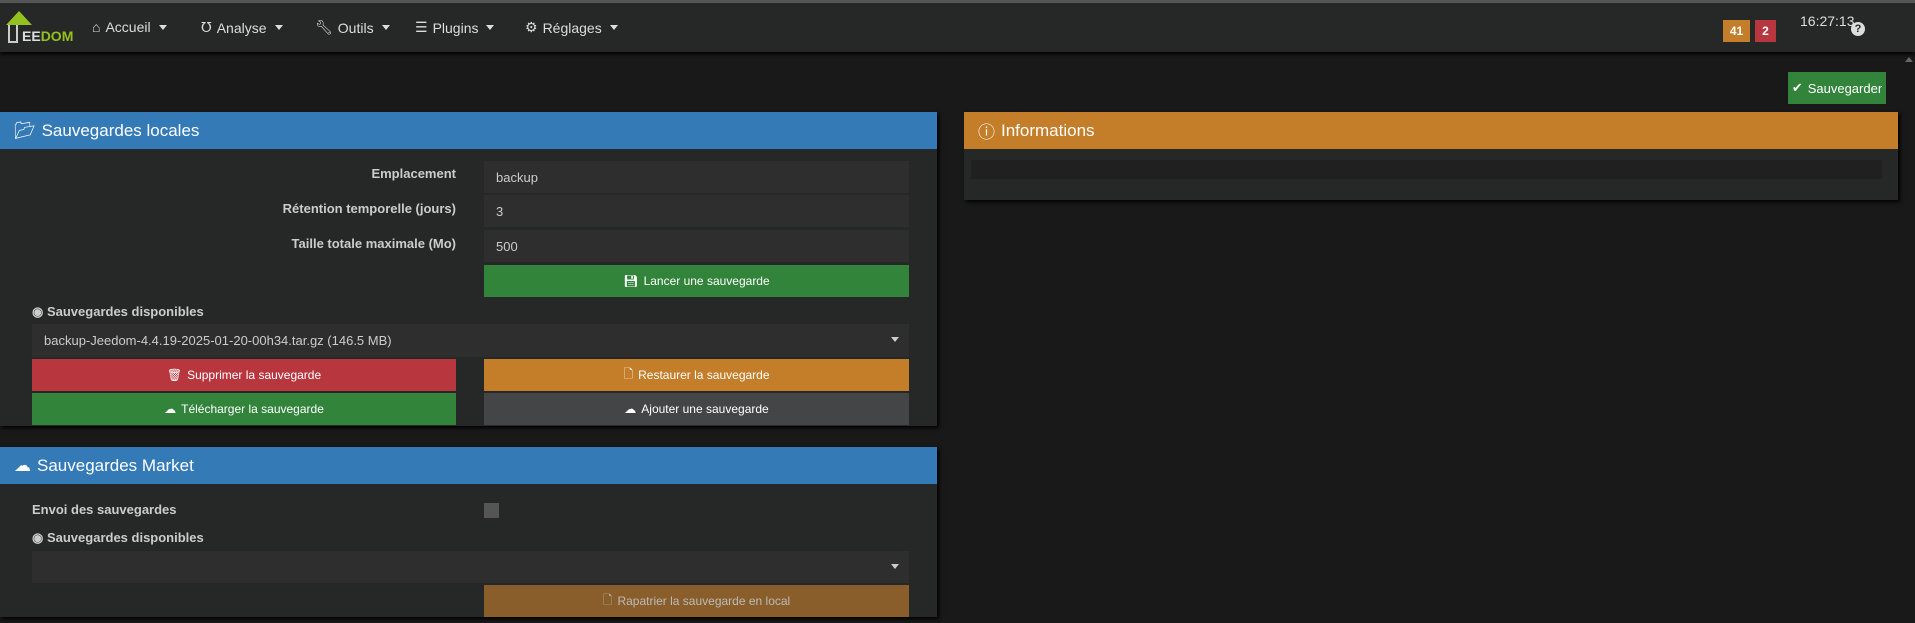  What do you see at coordinates (104, 509) in the screenshot?
I see `send-backups-label: Envoi des sauvegardes` at bounding box center [104, 509].